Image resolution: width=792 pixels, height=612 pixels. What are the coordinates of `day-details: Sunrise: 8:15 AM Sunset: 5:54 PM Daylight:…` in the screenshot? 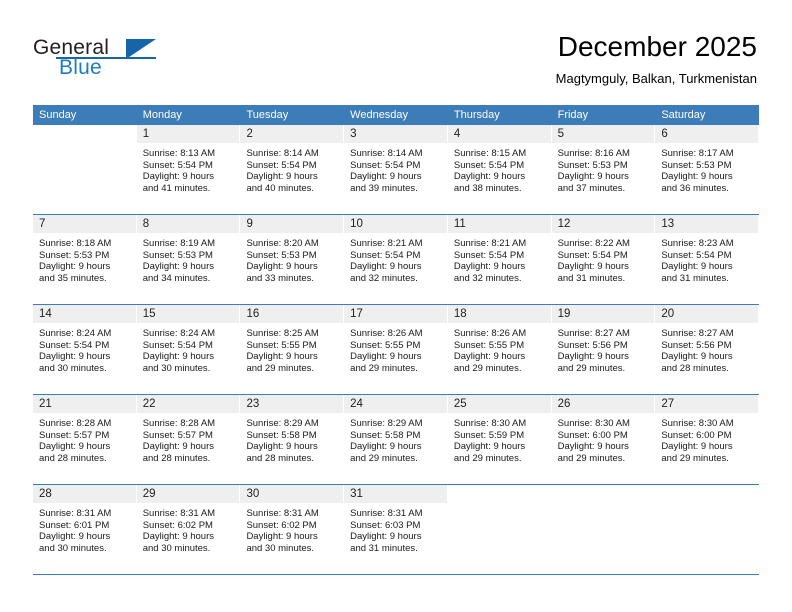 It's located at (499, 168).